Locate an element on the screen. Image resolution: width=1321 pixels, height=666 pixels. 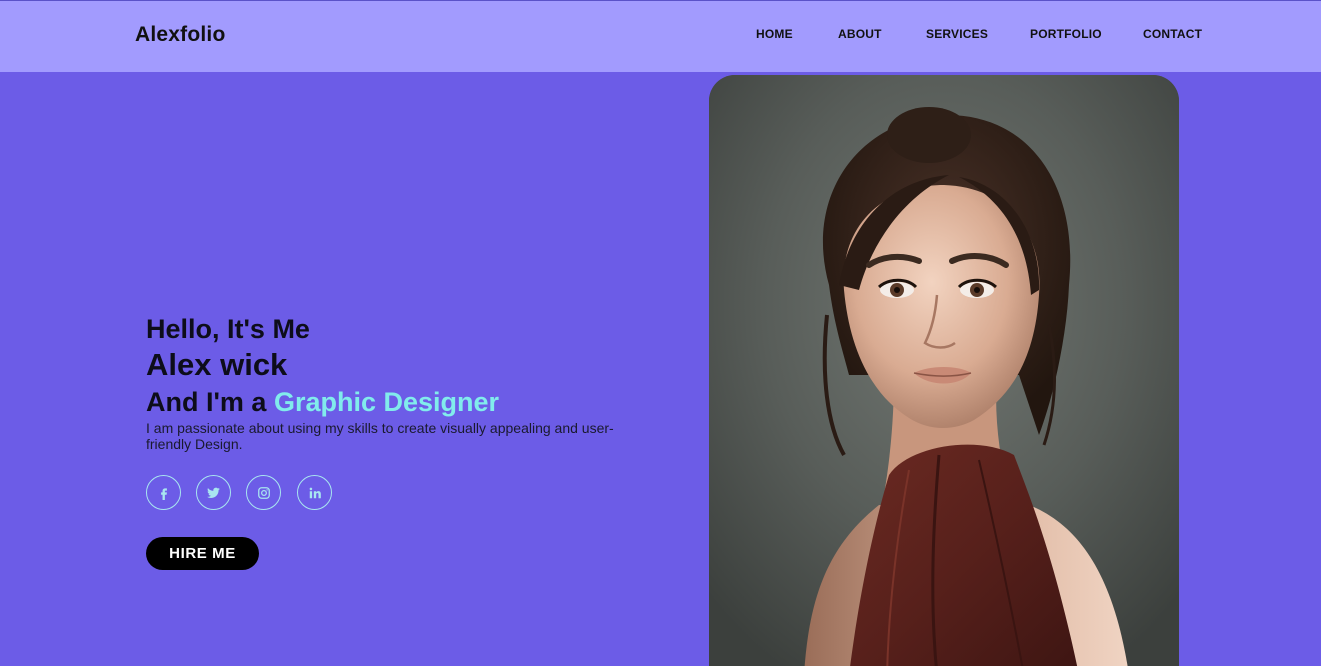
nav-contact: CONTACT is located at coordinates (1172, 34).